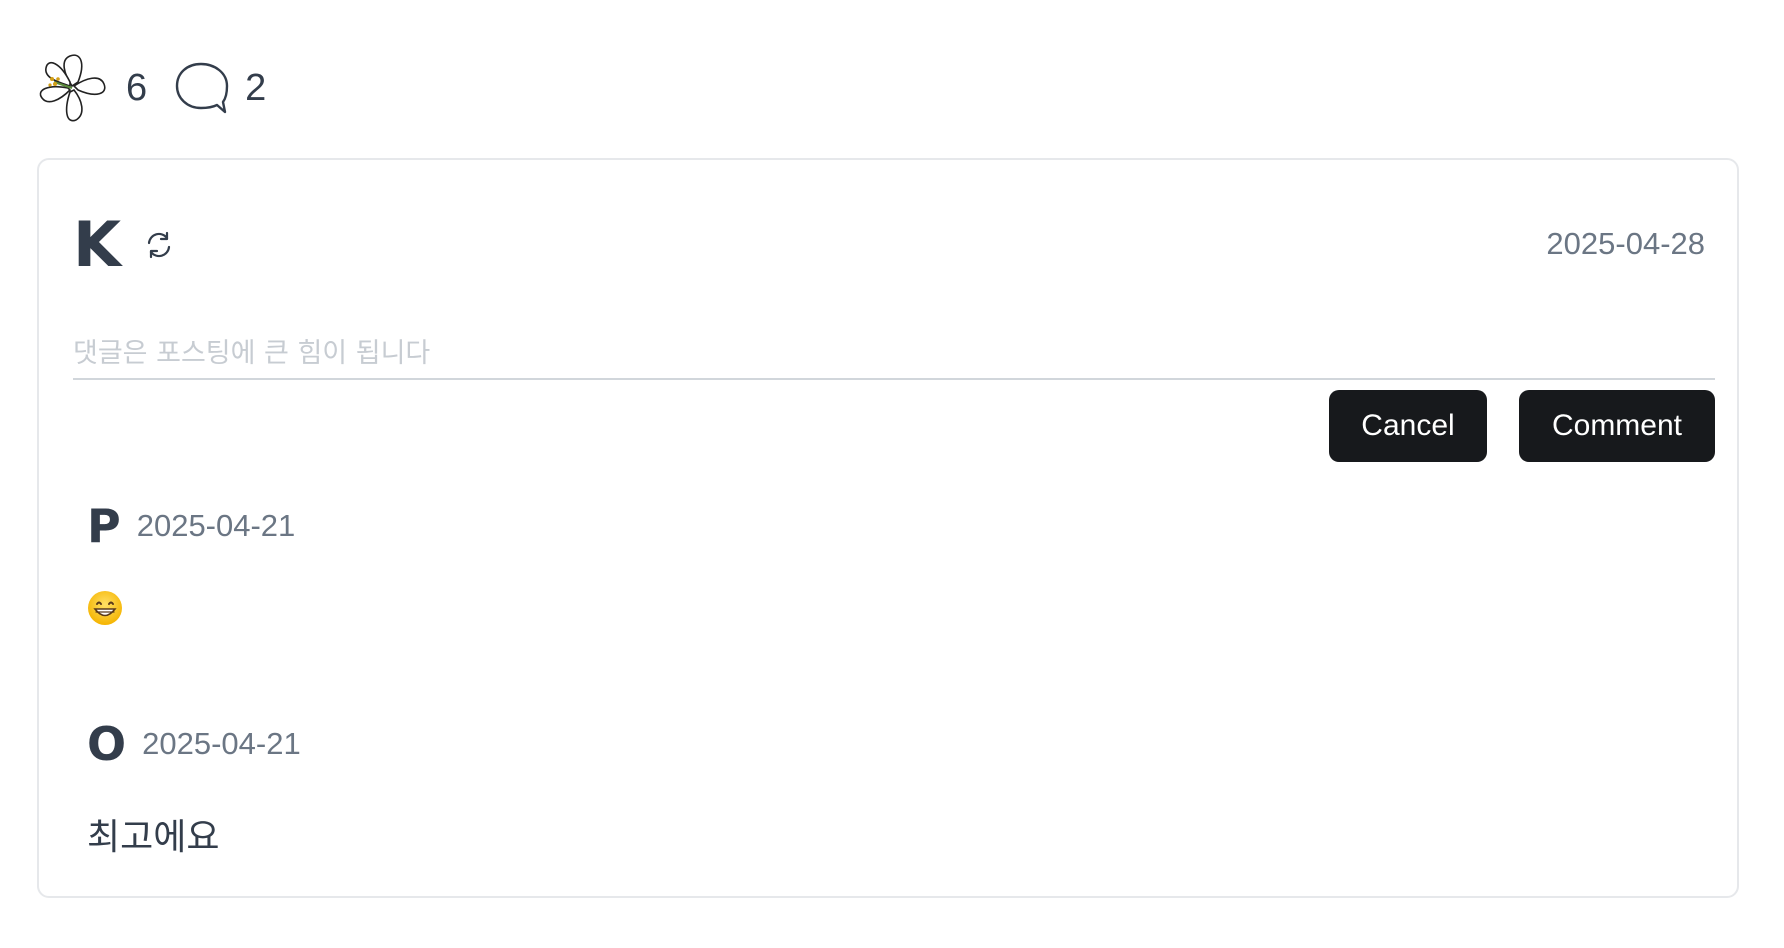  I want to click on composer-date: 2025-04-28, so click(1625, 243).